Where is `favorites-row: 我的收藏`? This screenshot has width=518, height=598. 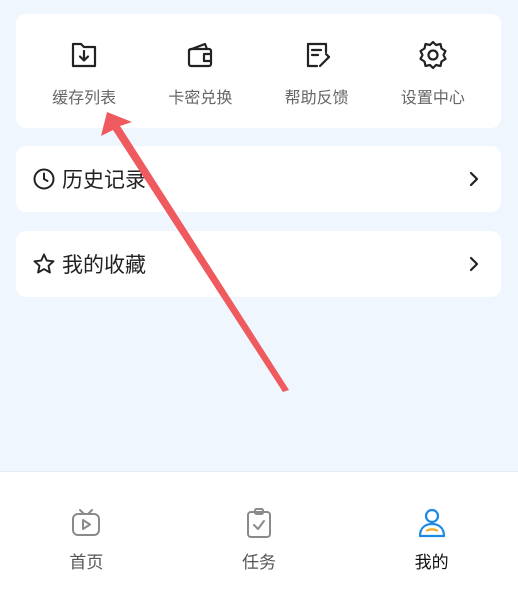 favorites-row: 我的收藏 is located at coordinates (258, 264).